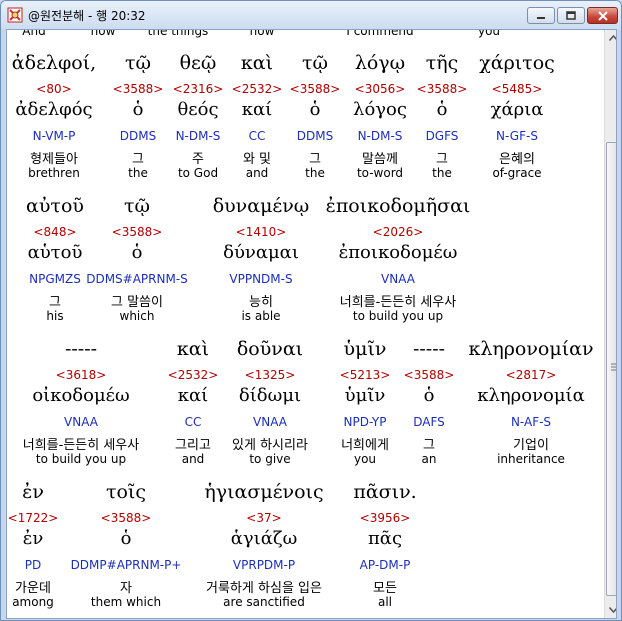 This screenshot has height=621, width=622. Describe the element at coordinates (365, 422) in the screenshot. I see `morphology-code: NPD-YP` at that location.